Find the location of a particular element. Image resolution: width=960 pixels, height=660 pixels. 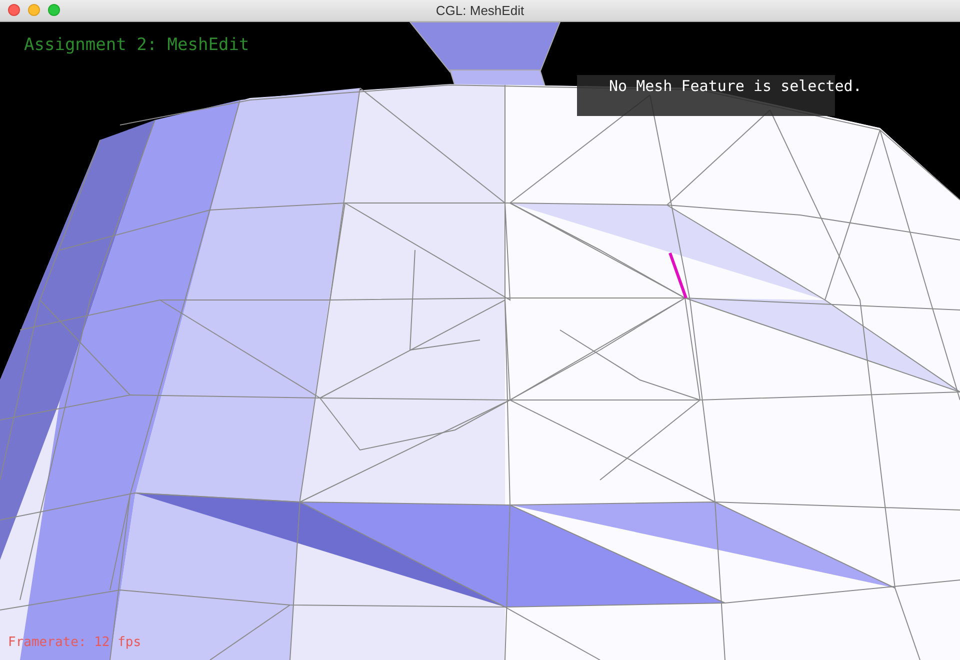

minimize-icon is located at coordinates (34, 10).